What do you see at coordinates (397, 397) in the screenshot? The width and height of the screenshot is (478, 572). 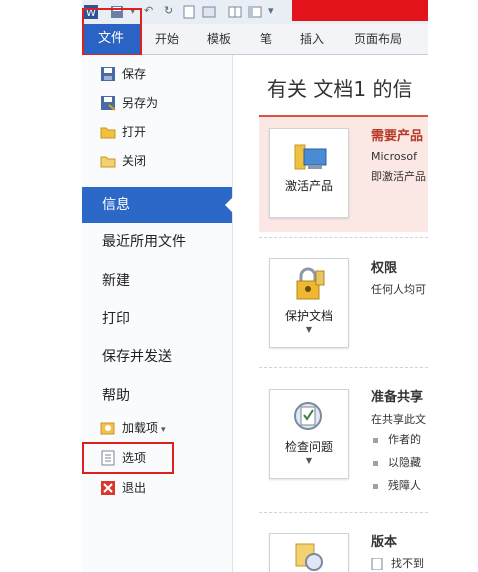 I see `prepare-share-heading: 准备共享` at bounding box center [397, 397].